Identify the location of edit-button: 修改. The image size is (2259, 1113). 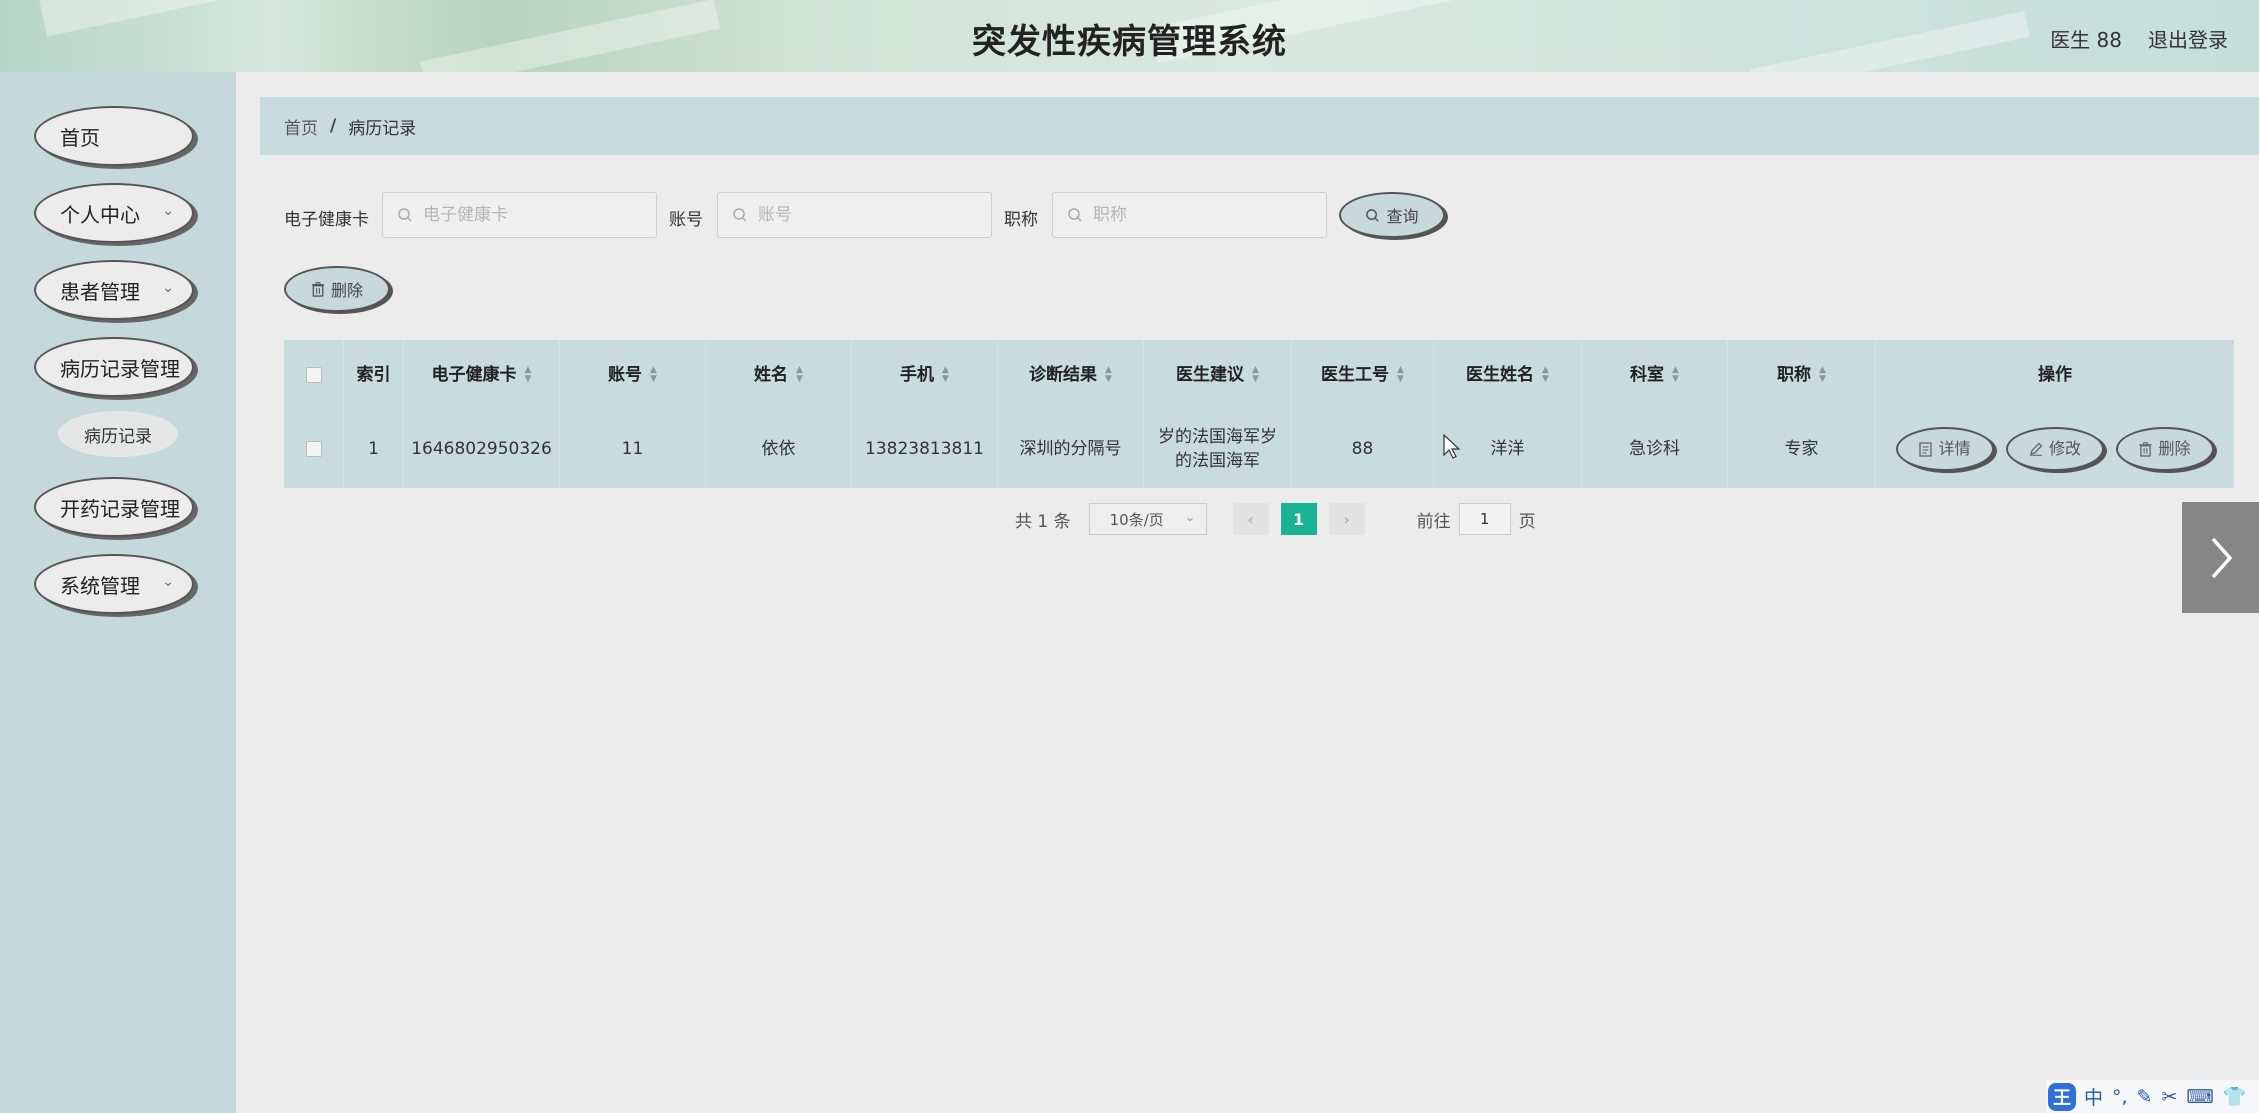
(2055, 449).